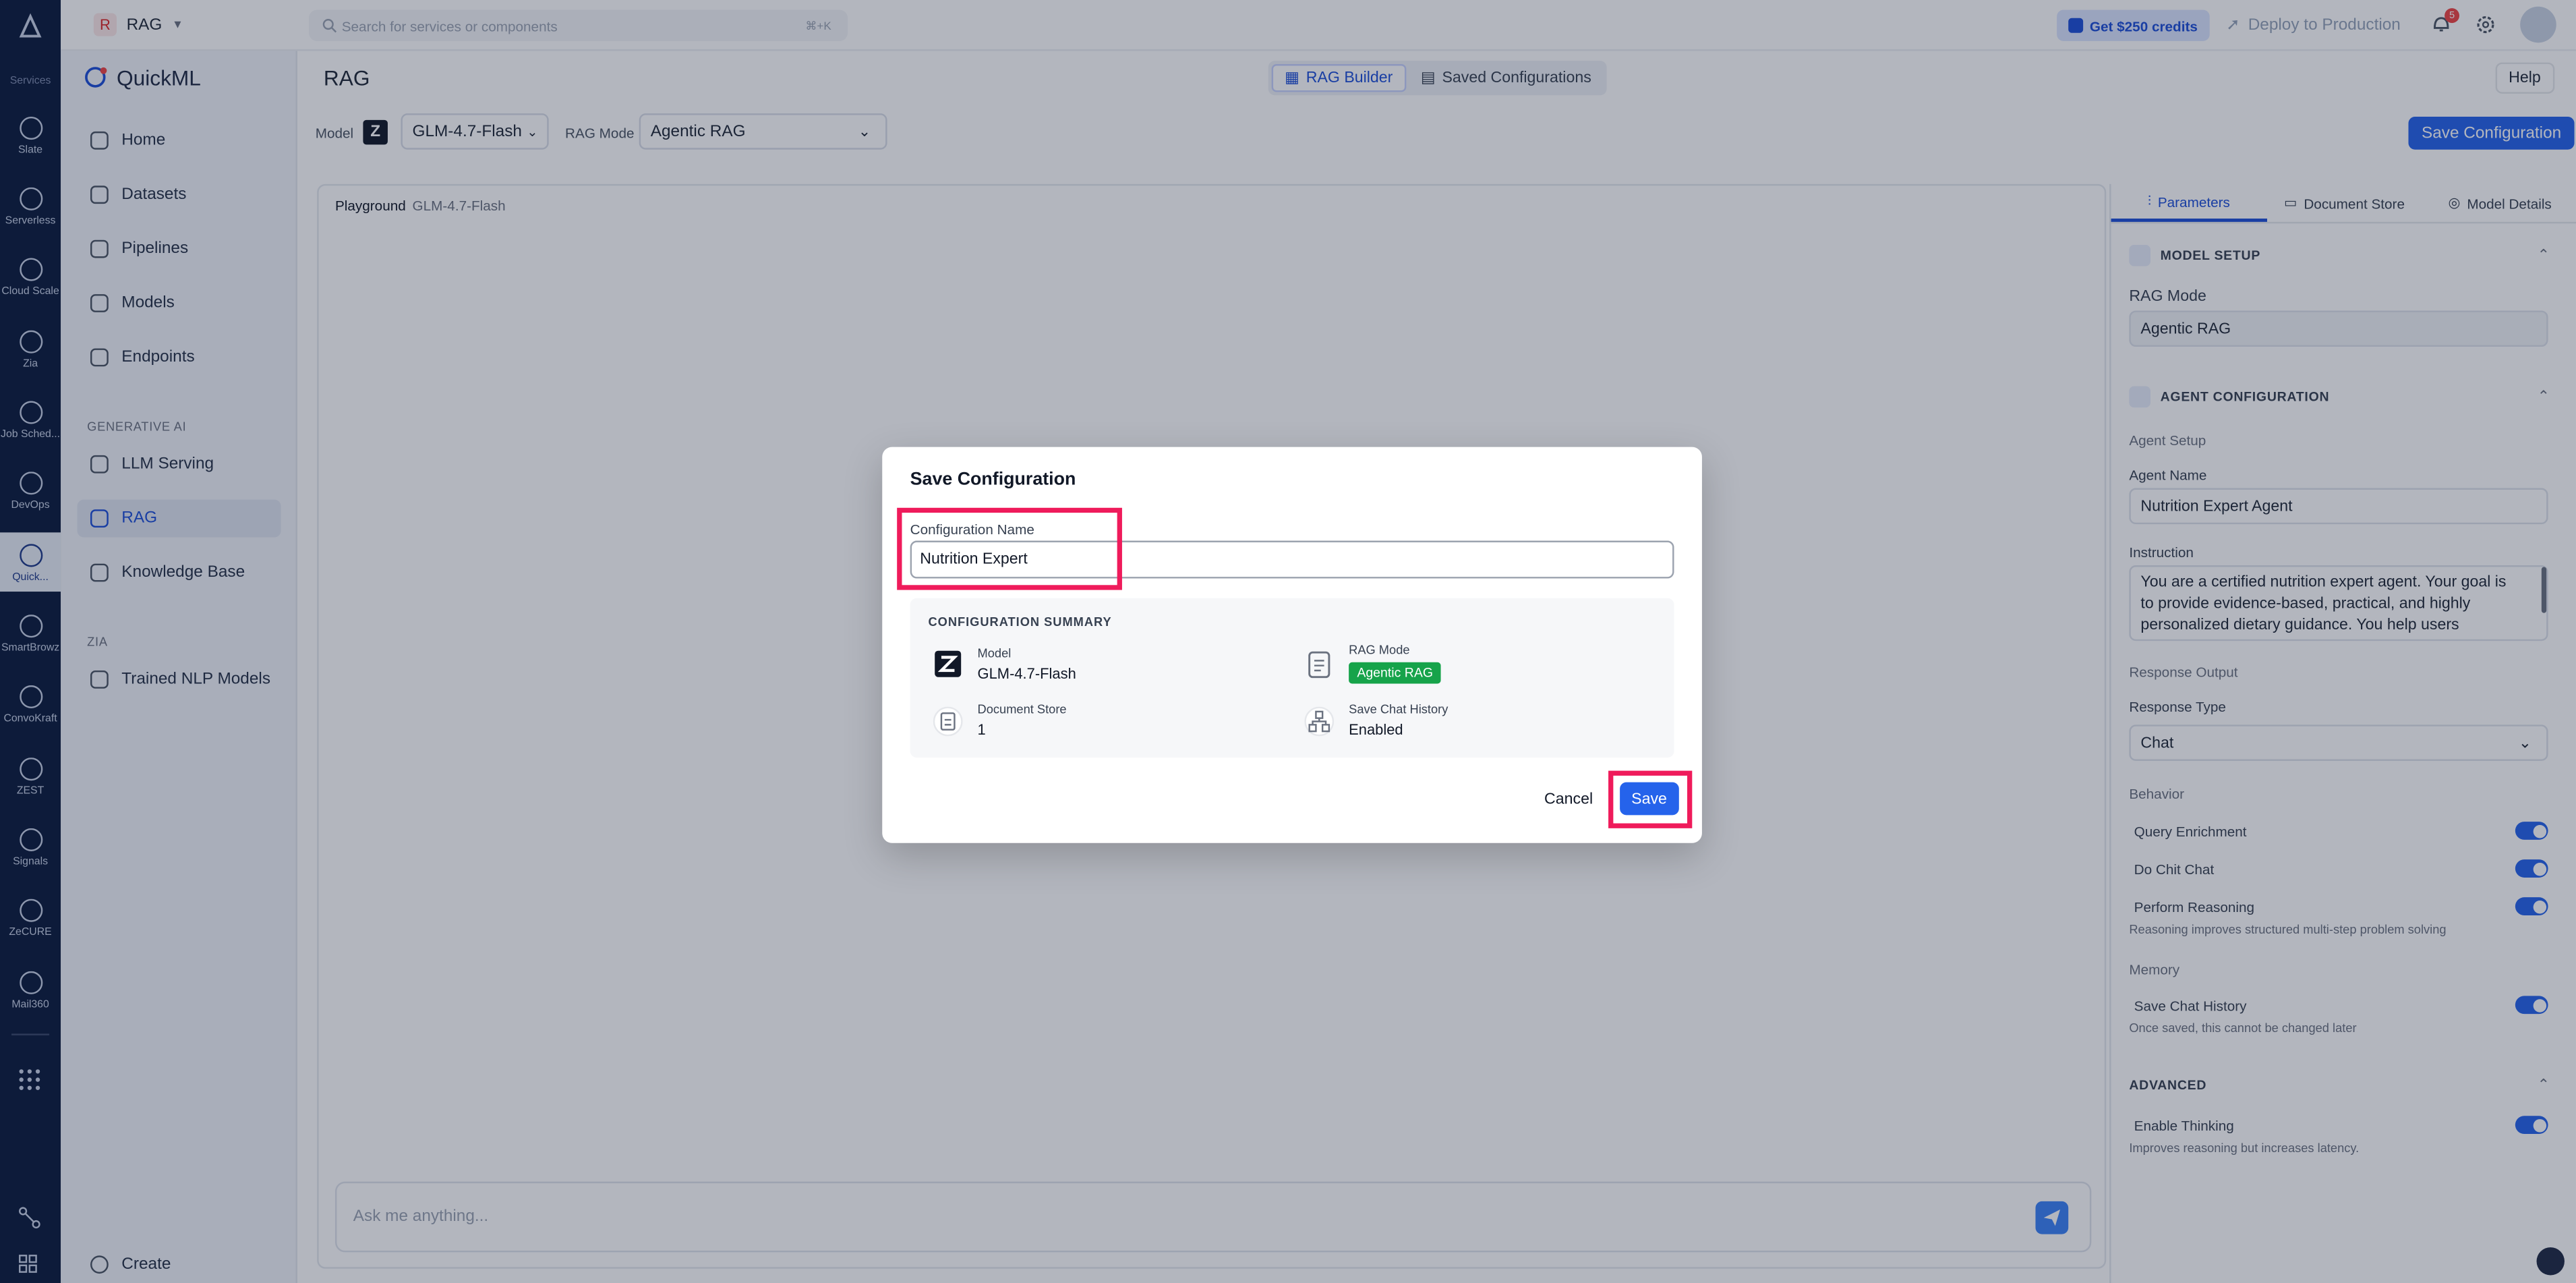  What do you see at coordinates (948, 722) in the screenshot?
I see `document-icon` at bounding box center [948, 722].